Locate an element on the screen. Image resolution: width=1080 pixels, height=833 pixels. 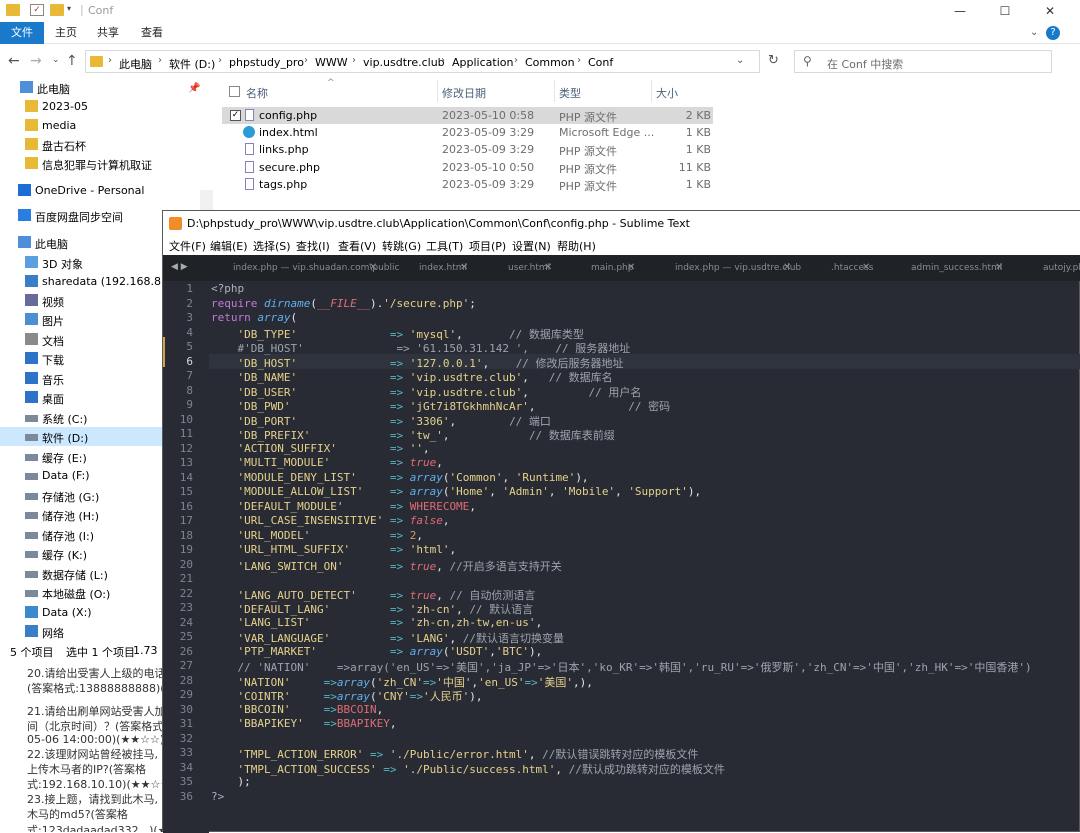
column-header-name: 名称 is located at coordinates (257, 95).